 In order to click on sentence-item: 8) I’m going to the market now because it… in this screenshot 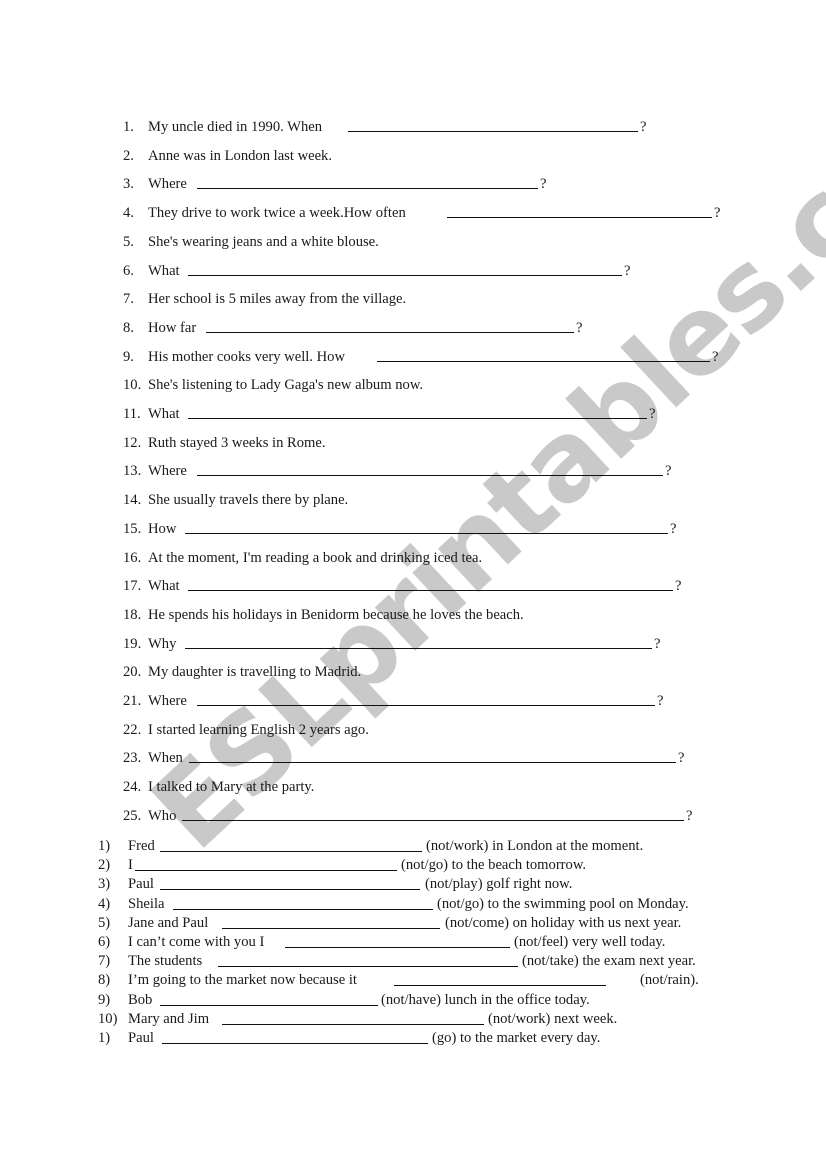, I will do `click(413, 980)`.